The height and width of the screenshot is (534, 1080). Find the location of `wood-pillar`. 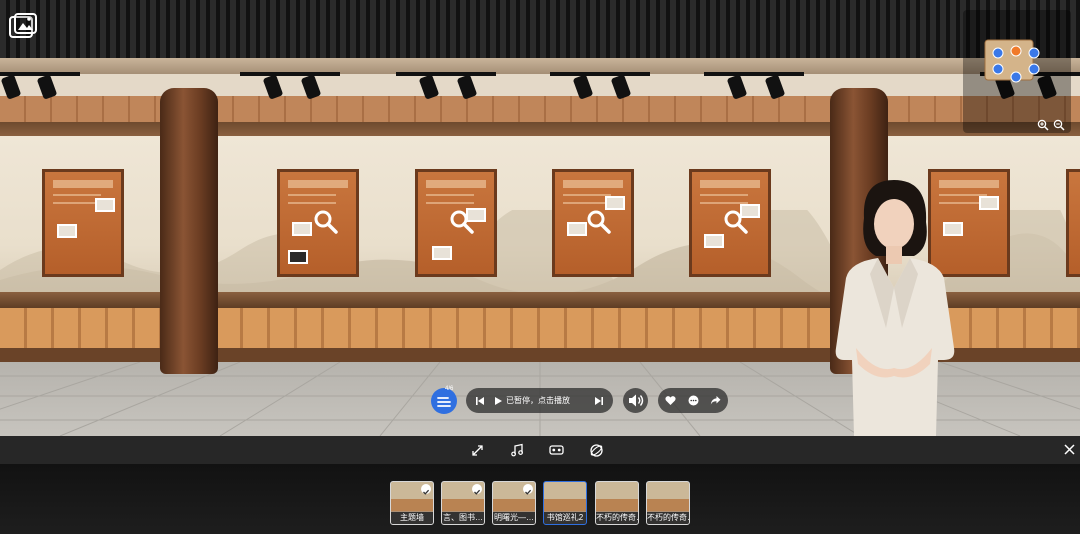

wood-pillar is located at coordinates (189, 231).